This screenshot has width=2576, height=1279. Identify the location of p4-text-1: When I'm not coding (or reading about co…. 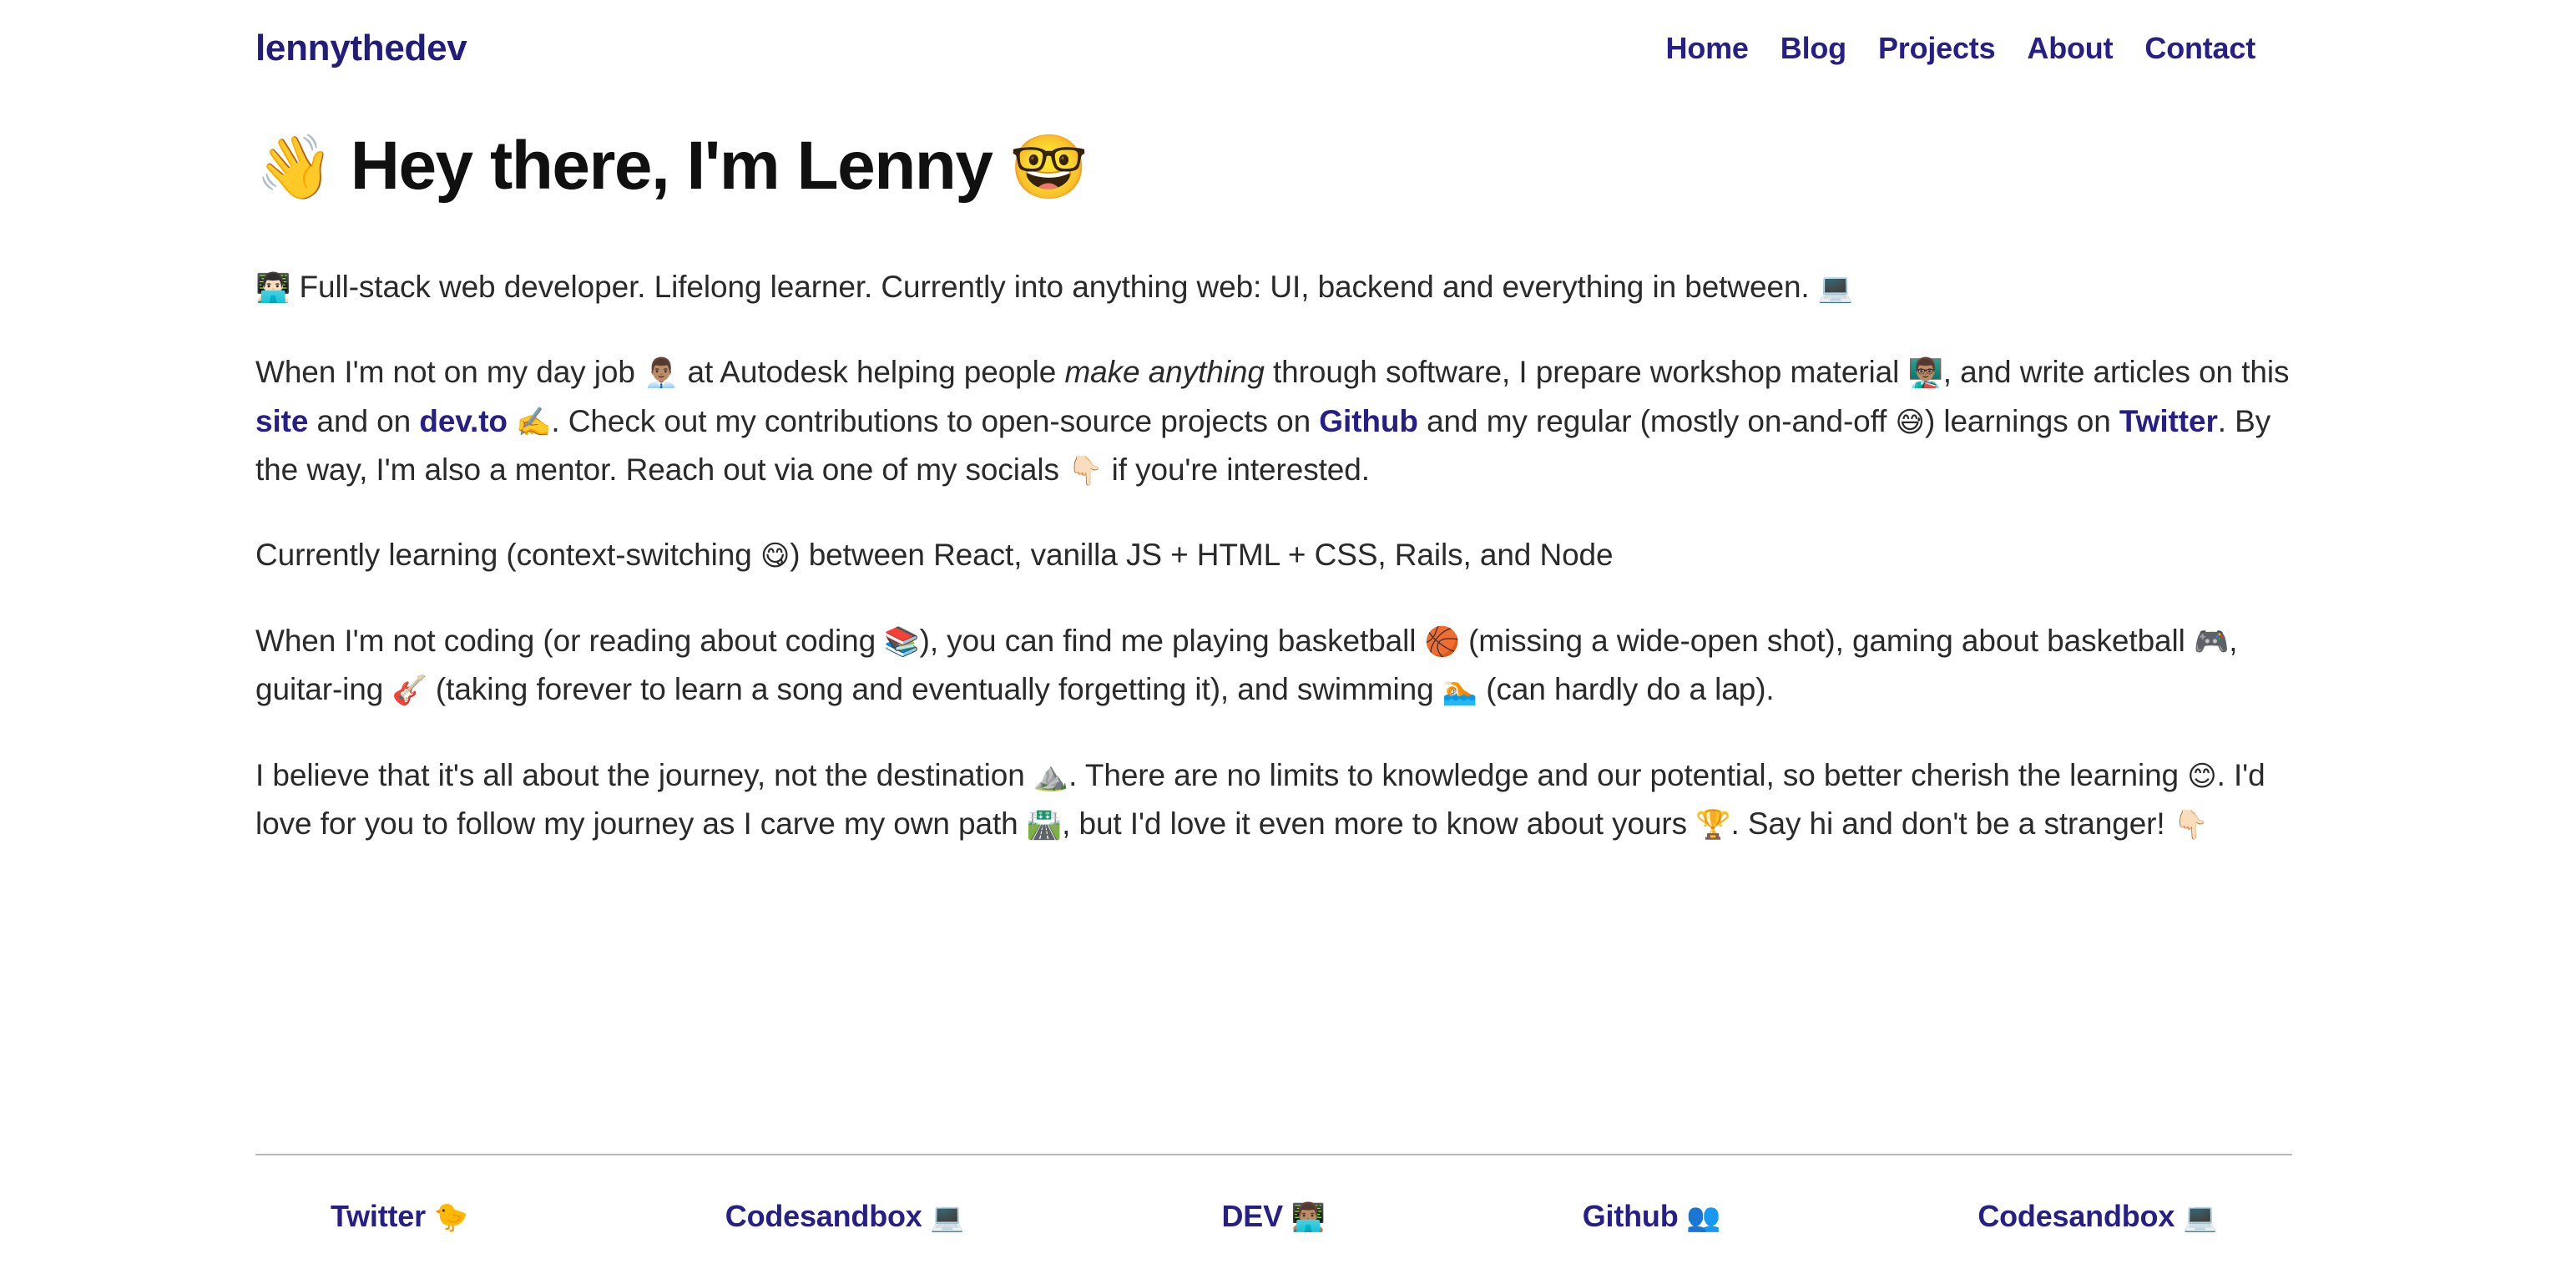
(565, 640).